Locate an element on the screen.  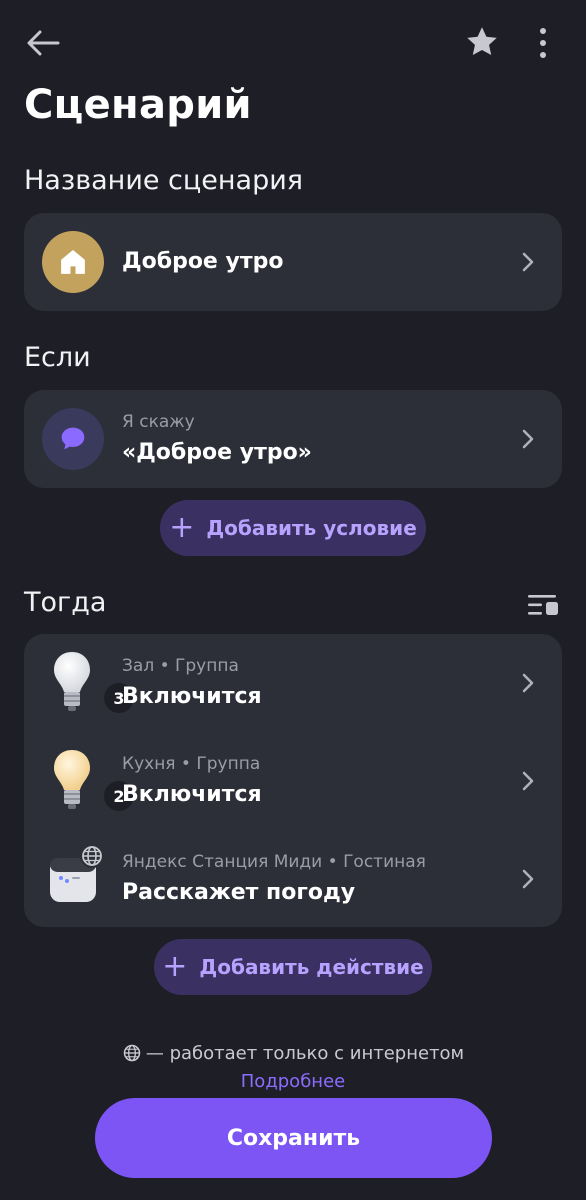
arrow-left-icon is located at coordinates (43, 43).